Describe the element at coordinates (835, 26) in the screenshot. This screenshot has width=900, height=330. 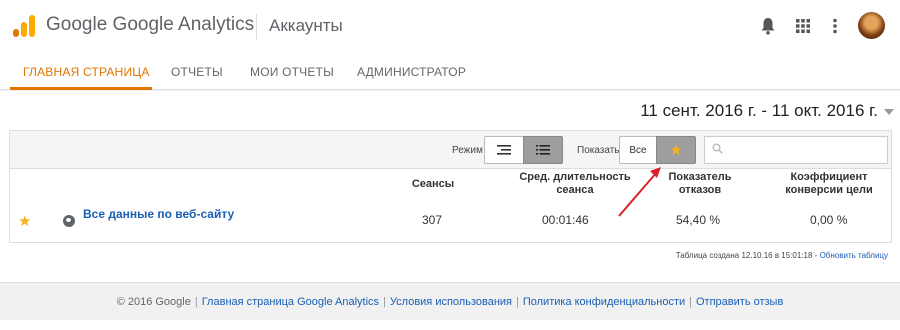
I see `more-vert-icon` at that location.